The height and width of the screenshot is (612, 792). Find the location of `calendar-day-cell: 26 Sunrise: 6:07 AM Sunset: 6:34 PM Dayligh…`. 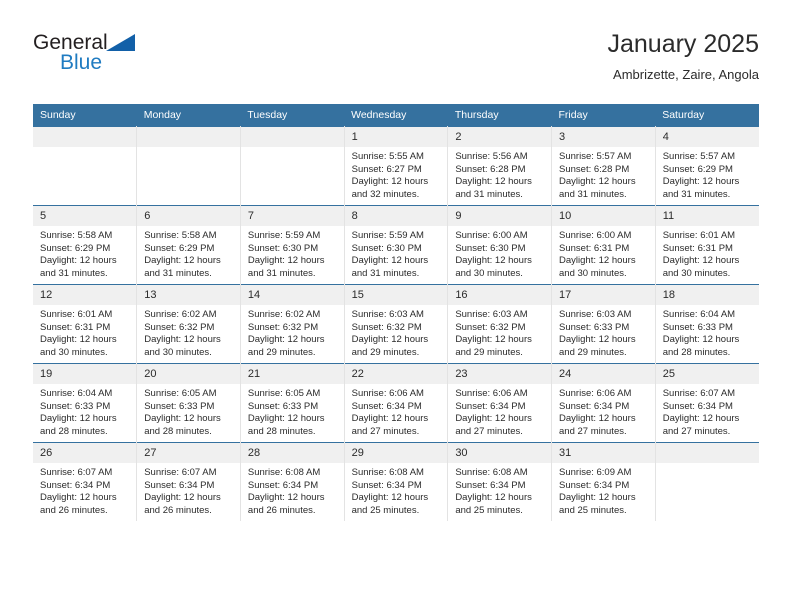

calendar-day-cell: 26 Sunrise: 6:07 AM Sunset: 6:34 PM Dayligh… is located at coordinates (85, 481).